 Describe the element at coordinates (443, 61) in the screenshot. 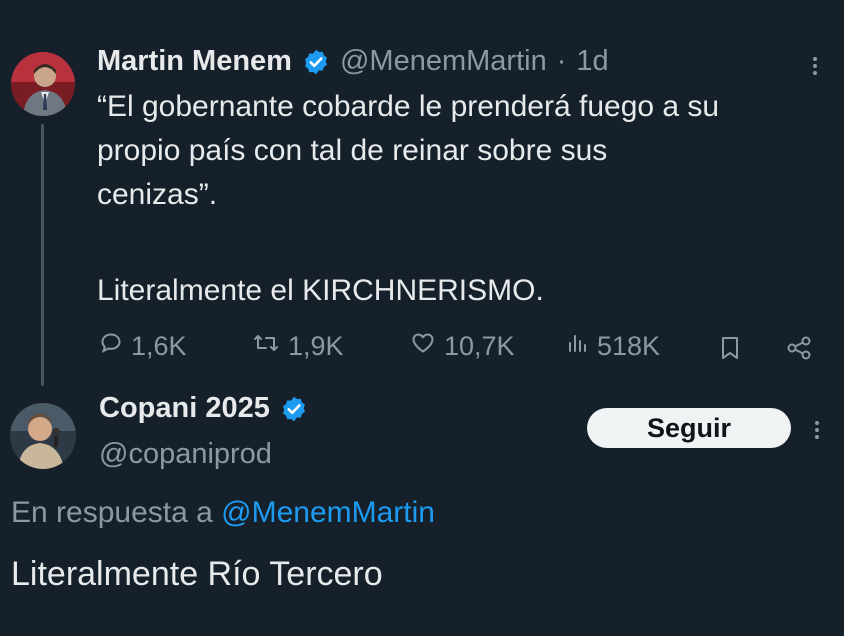

I see `author-handle: @MenemMartin` at that location.